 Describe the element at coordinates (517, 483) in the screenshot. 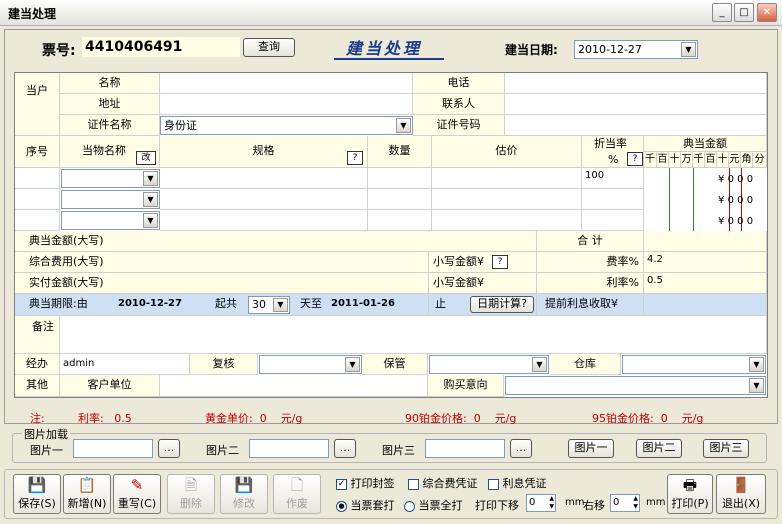

I see `interest-cert-option: 利息凭证` at that location.